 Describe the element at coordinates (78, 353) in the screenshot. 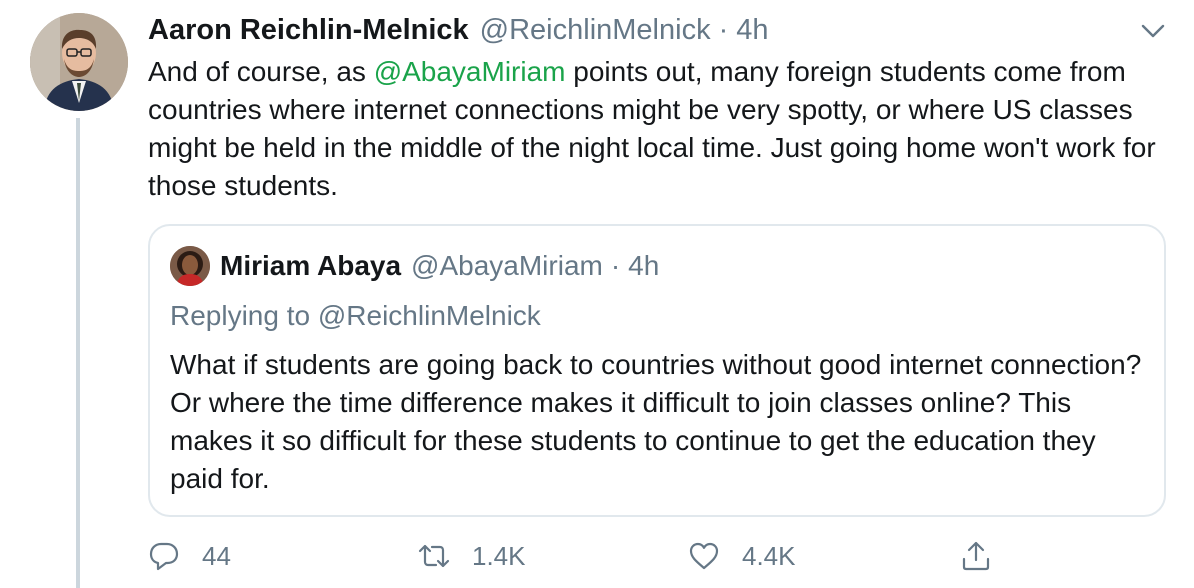

I see `thread-line` at that location.